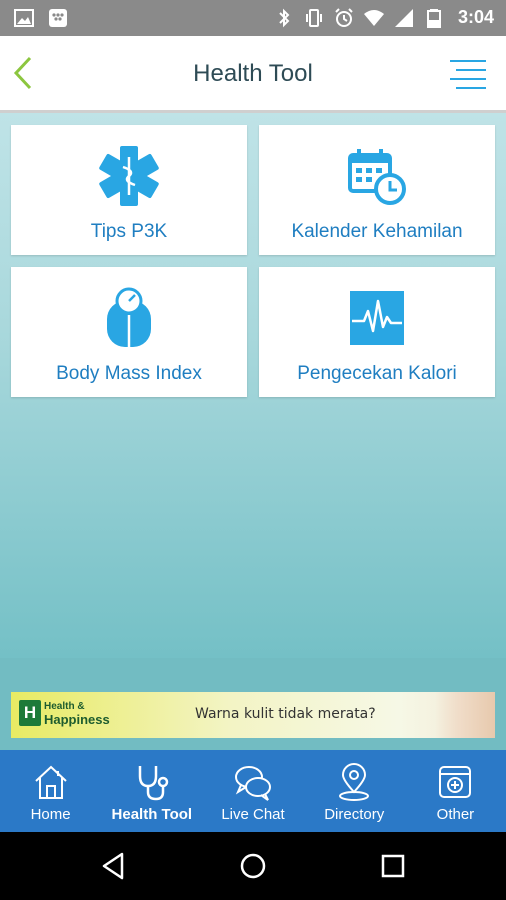 This screenshot has width=506, height=900. I want to click on plus-box-icon, so click(455, 782).